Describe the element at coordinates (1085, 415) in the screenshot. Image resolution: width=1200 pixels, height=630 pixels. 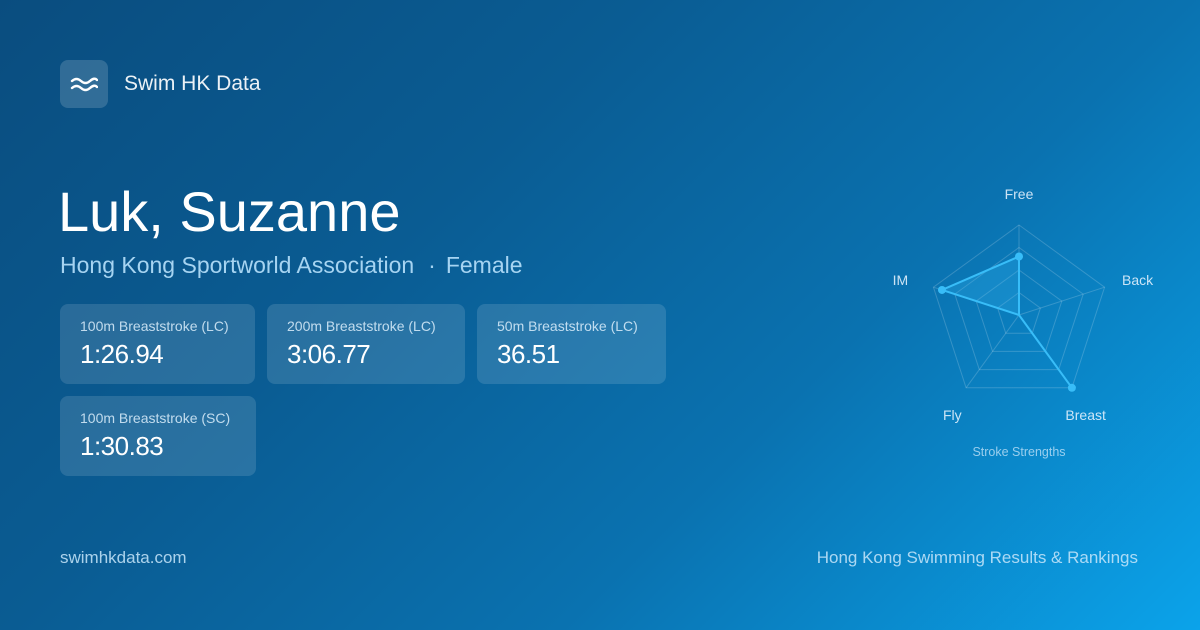
I see `radar-label-breast: Breast` at that location.